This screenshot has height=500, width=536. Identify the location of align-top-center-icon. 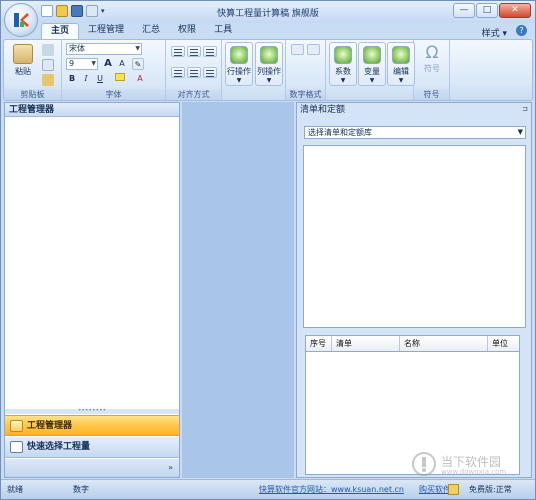
(194, 51).